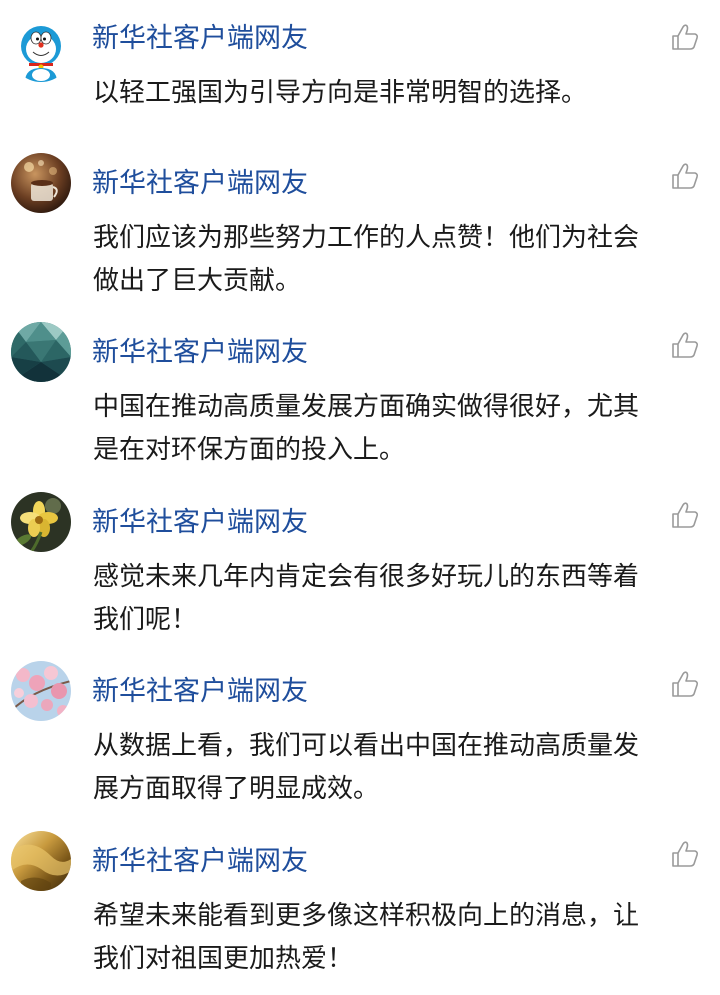 This screenshot has width=720, height=995. What do you see at coordinates (340, 93) in the screenshot?
I see `comment-text: 以轻工强国为引导方向是非常明智的选择。` at bounding box center [340, 93].